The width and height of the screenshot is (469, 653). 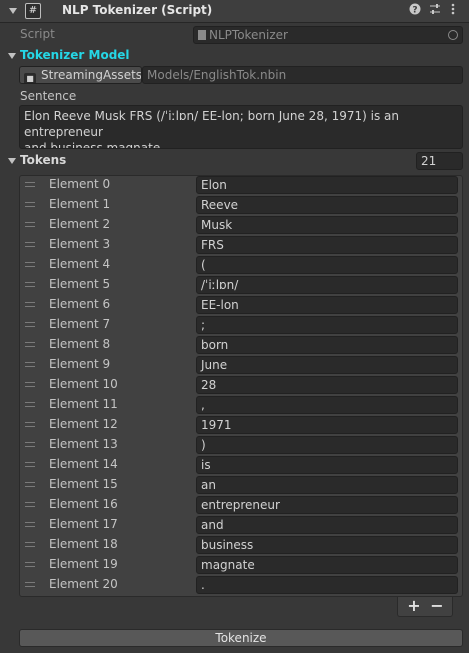 I want to click on sentence-line-2: and business magnate., so click(x=94, y=145).